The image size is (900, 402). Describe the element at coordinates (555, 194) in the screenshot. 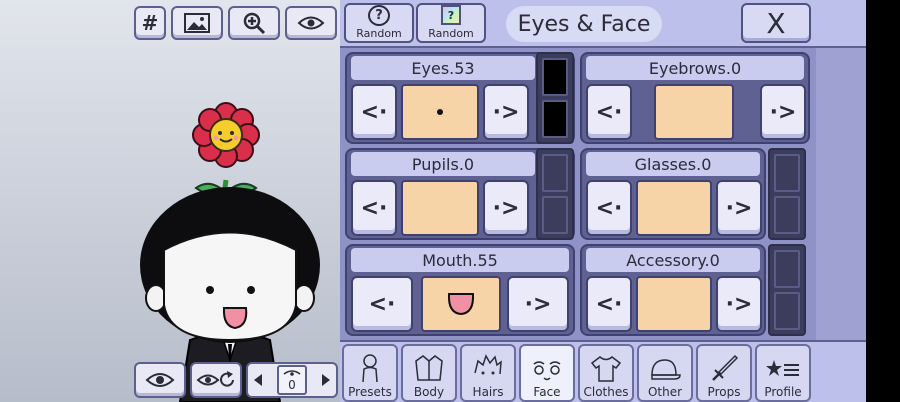

I see `pupil-color-slots` at that location.